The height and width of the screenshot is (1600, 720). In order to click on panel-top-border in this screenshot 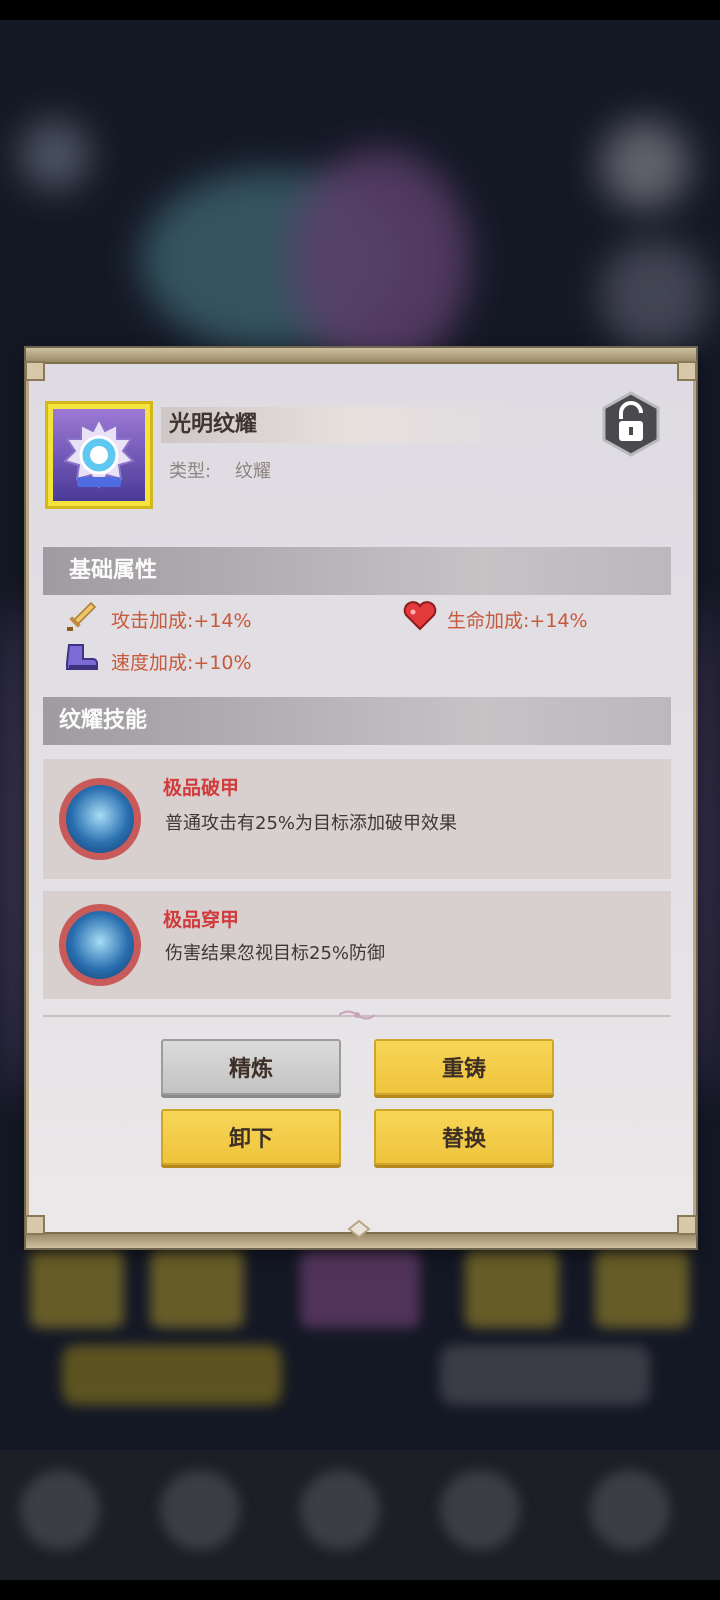, I will do `click(361, 356)`.